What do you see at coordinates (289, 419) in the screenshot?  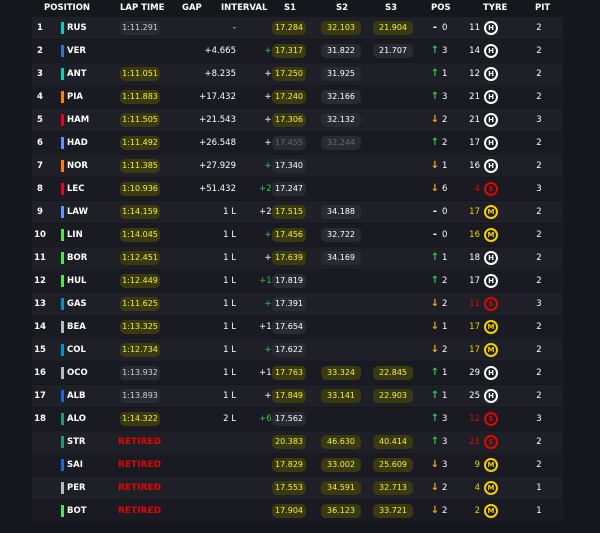 I see `sector-1-time: 17.562` at bounding box center [289, 419].